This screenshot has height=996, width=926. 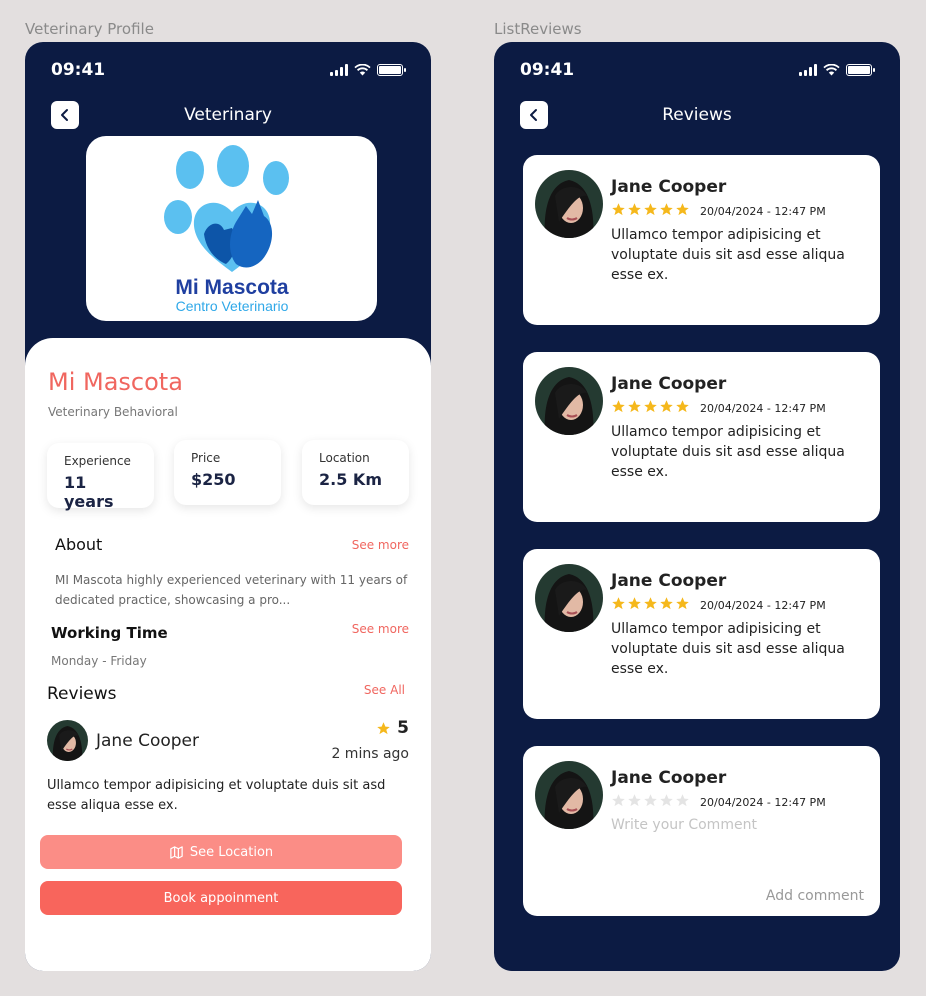 I want to click on clinic-logo-card: Mi Mascota Centro Veterinario, so click(x=231, y=228).